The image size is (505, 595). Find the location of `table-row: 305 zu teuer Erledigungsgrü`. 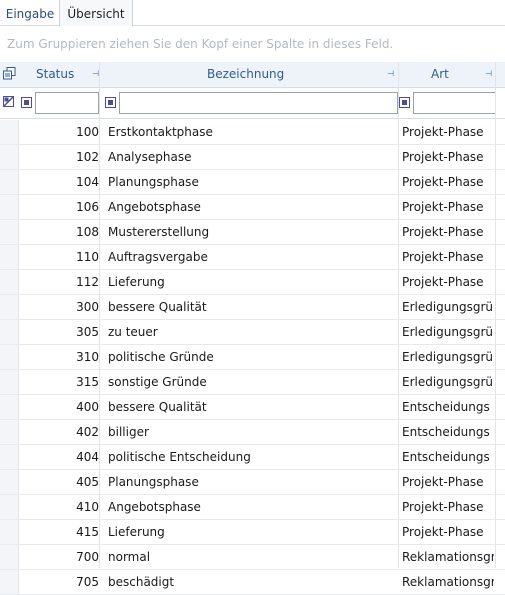

table-row: 305 zu teuer Erledigungsgrü is located at coordinates (252, 332).